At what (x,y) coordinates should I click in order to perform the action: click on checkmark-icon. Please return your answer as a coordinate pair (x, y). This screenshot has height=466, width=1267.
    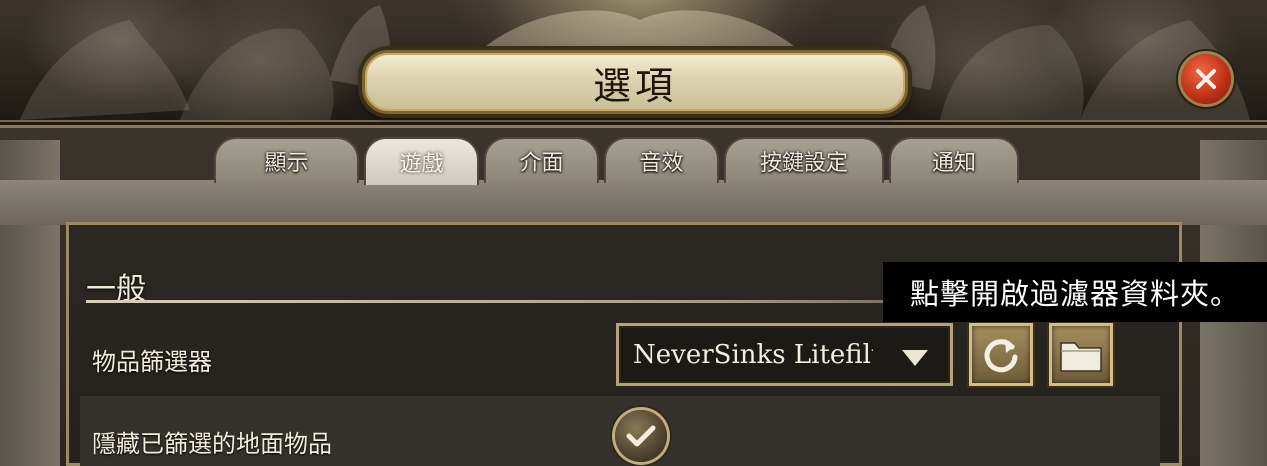
    Looking at the image, I should click on (641, 436).